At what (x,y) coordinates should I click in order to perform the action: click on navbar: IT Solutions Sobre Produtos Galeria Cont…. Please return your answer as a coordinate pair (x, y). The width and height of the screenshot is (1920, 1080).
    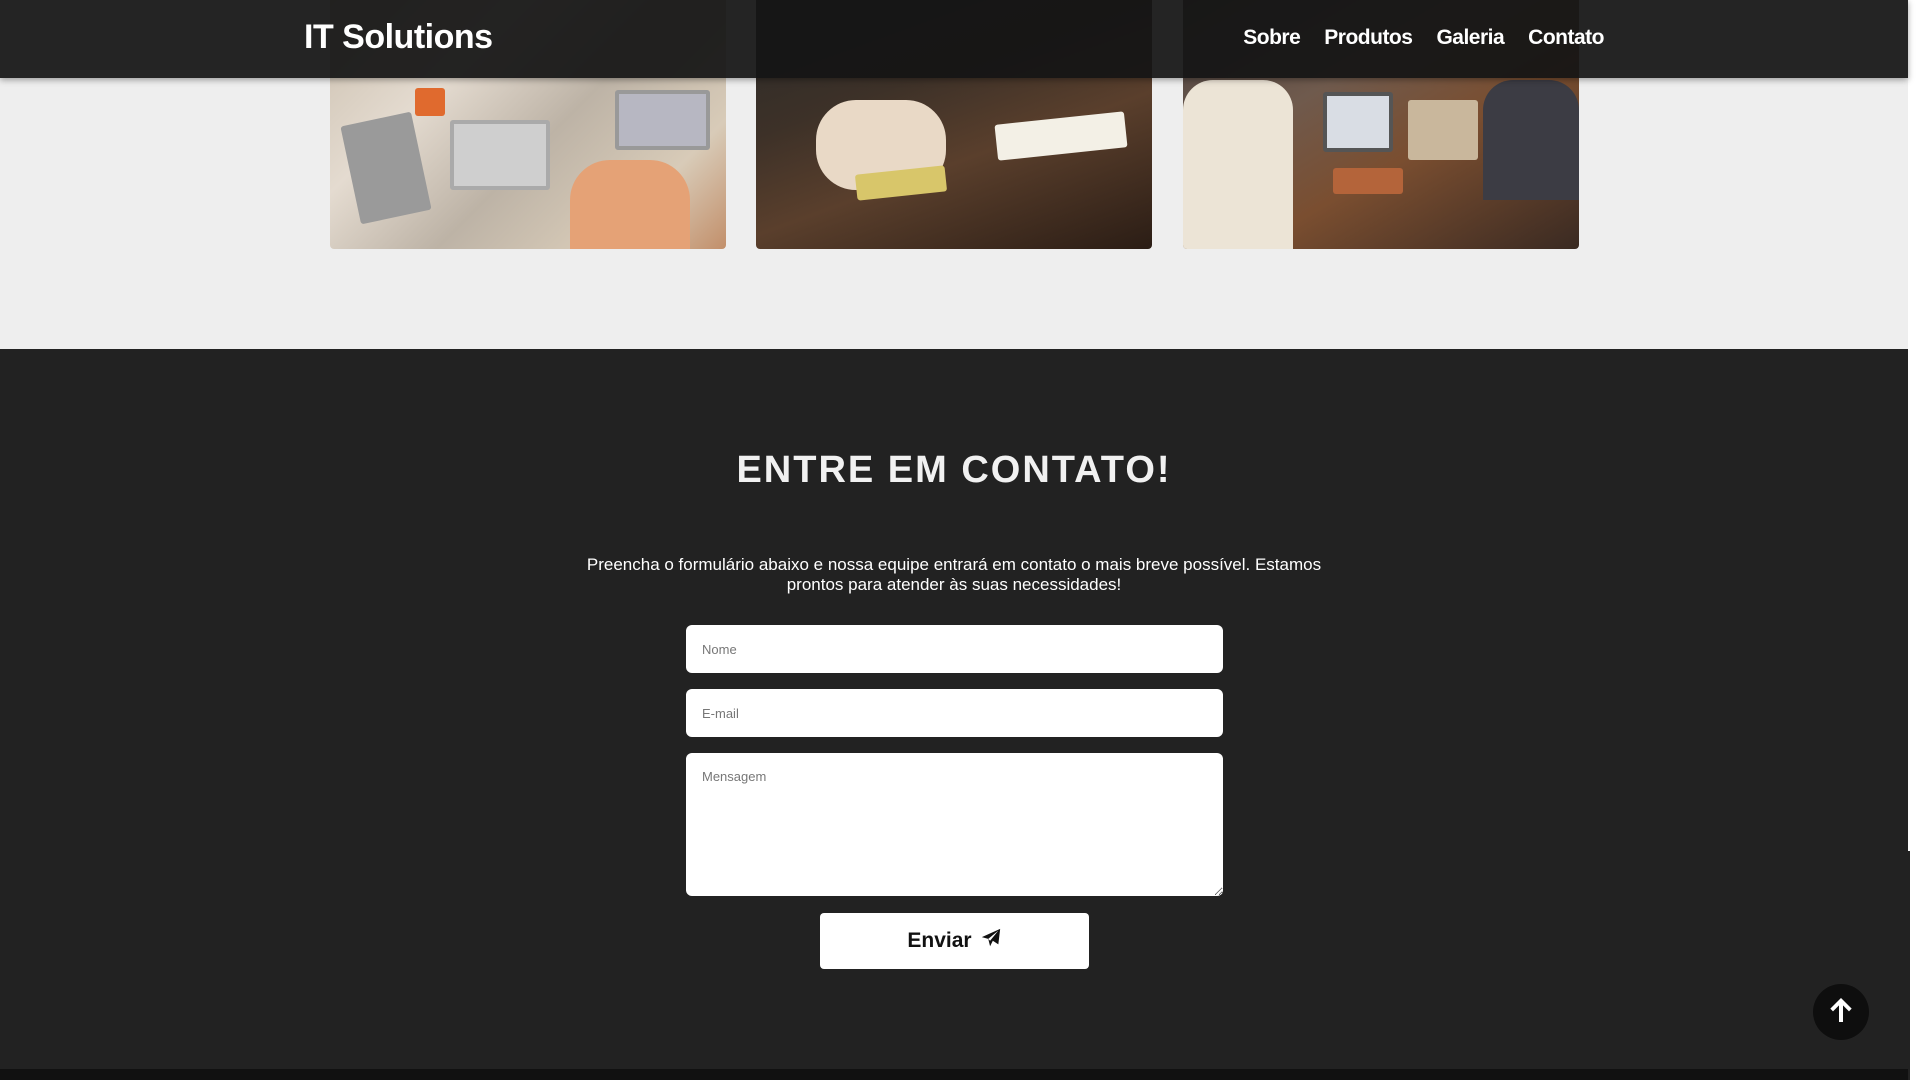
    Looking at the image, I should click on (954, 39).